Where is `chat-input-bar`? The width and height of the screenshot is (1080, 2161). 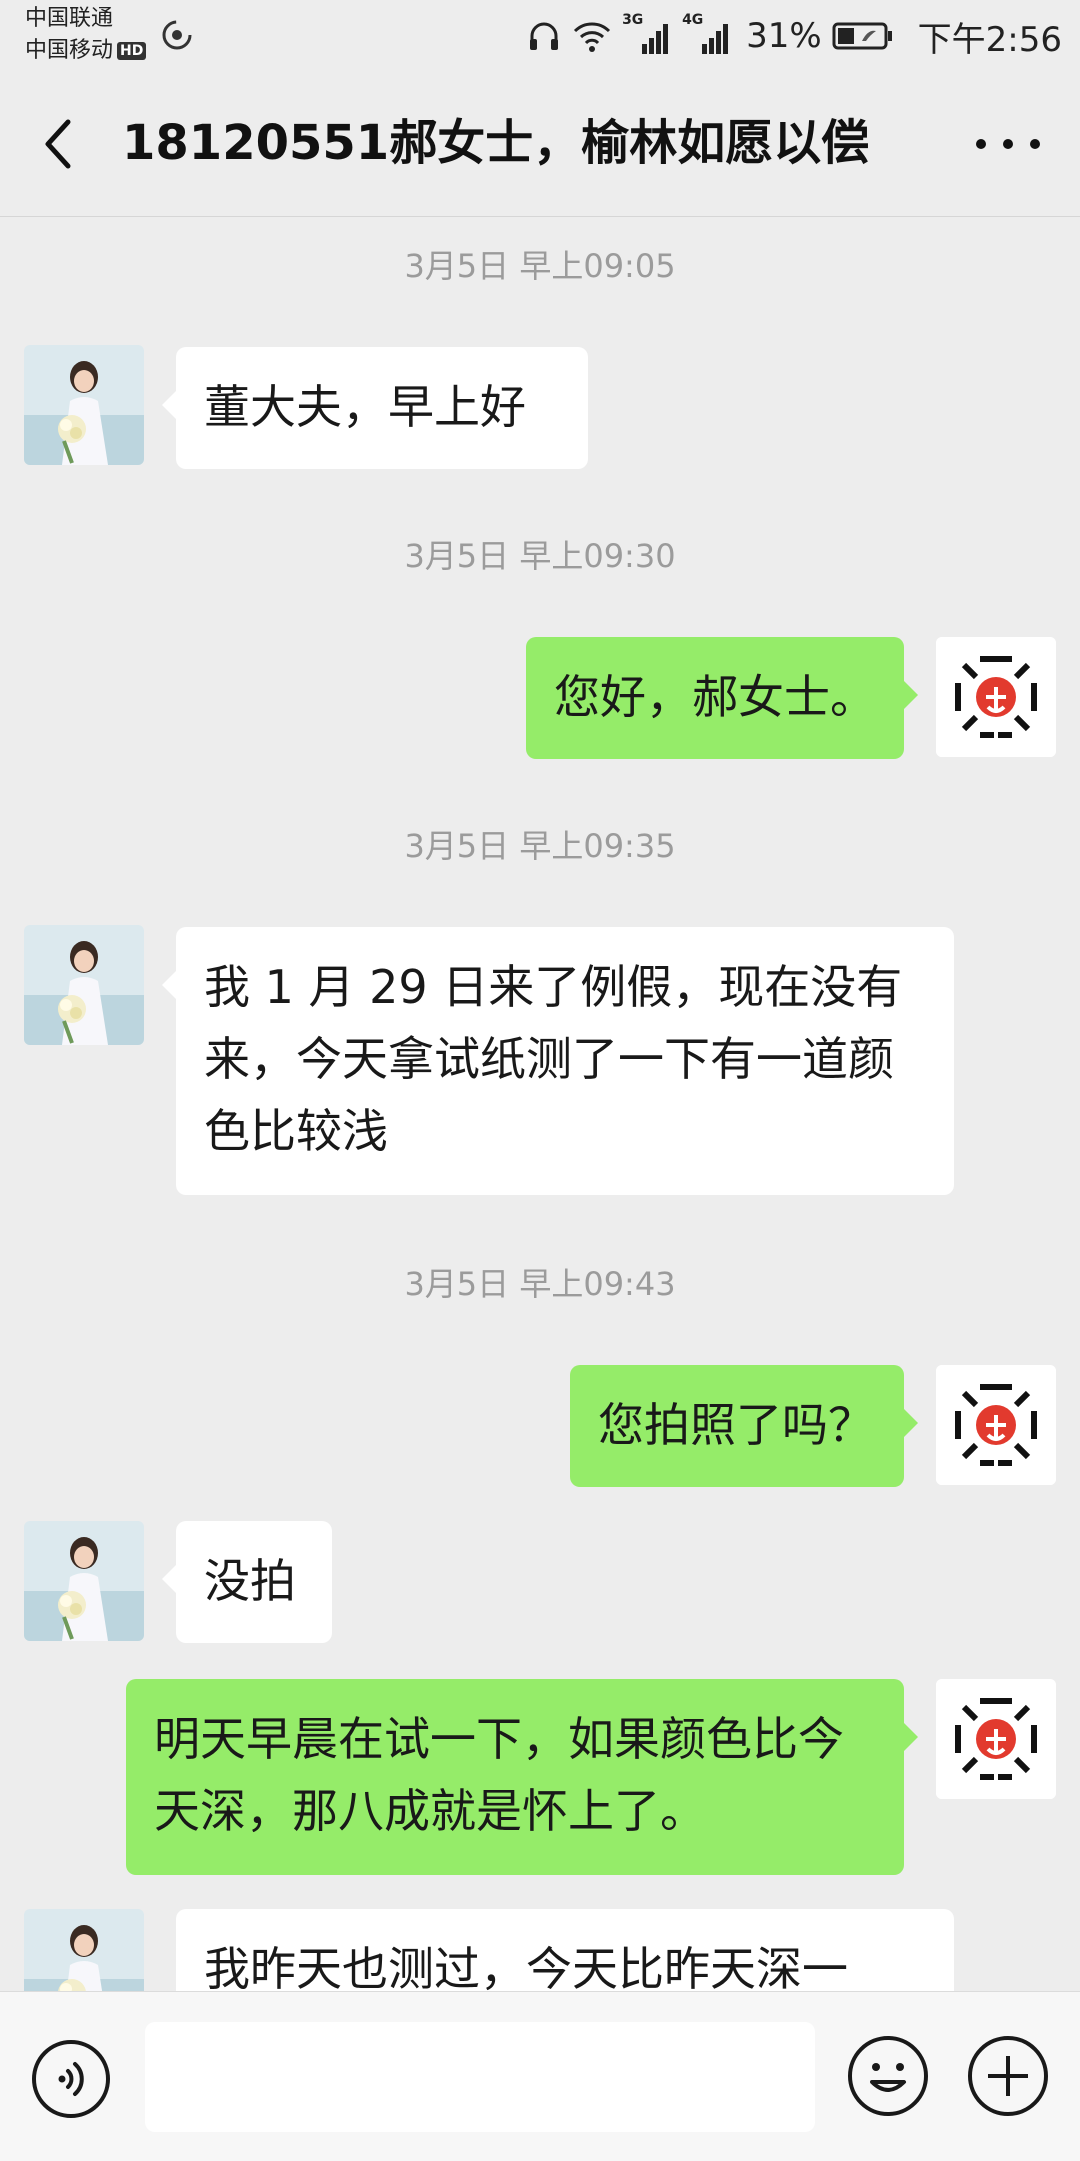 chat-input-bar is located at coordinates (540, 2076).